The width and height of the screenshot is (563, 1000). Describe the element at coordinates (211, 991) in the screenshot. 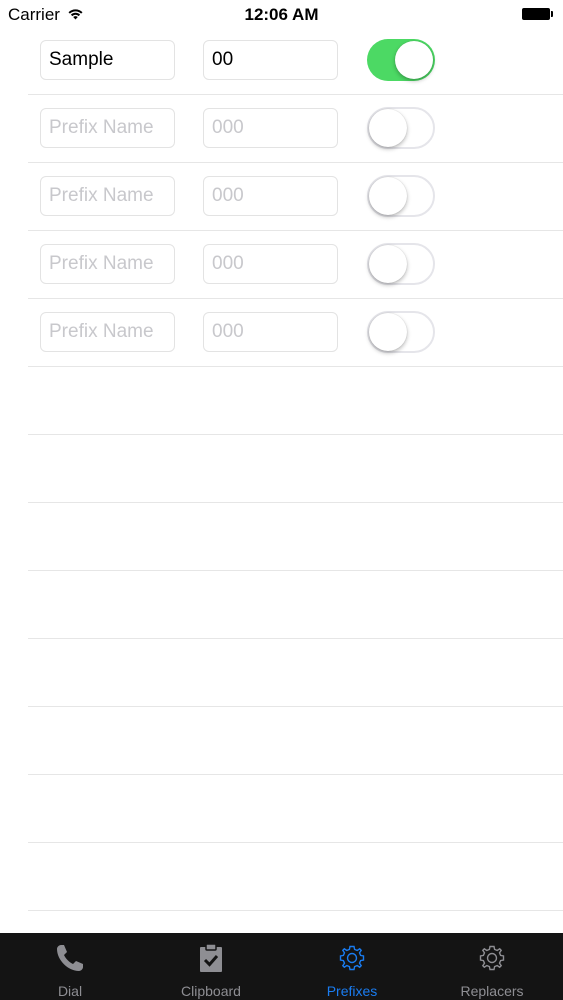

I see `tab-label: Clipboard` at that location.